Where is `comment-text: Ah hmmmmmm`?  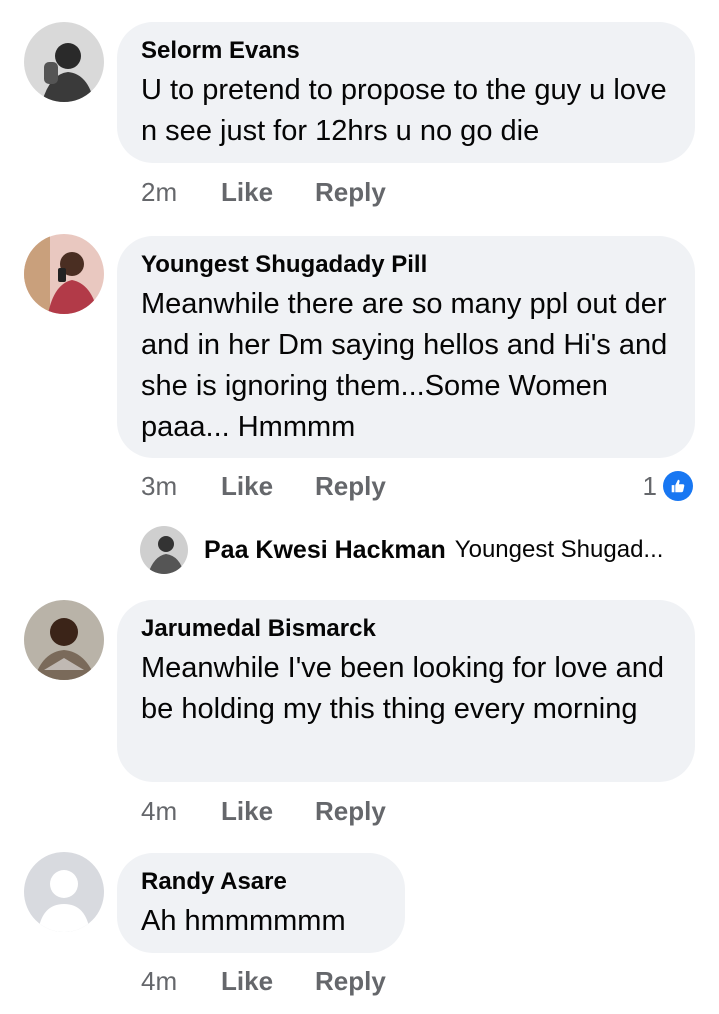
comment-text: Ah hmmmmmm is located at coordinates (243, 921).